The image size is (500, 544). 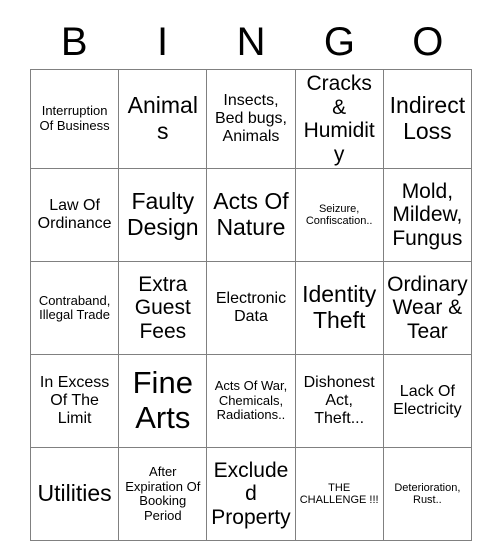 I want to click on bingo-header: B I N G O, so click(x=251, y=41).